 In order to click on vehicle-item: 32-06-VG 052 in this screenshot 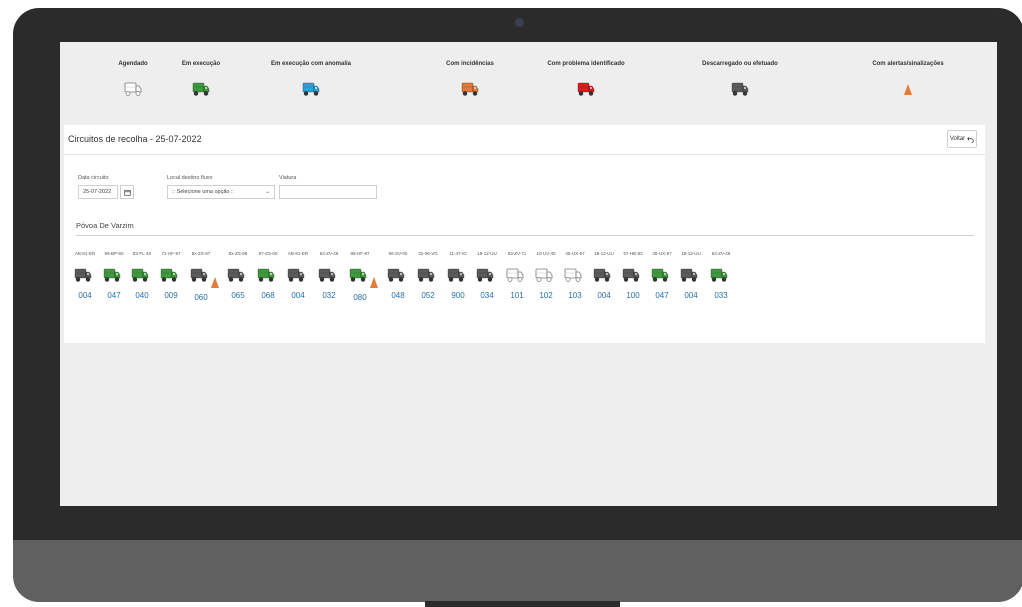, I will do `click(428, 275)`.